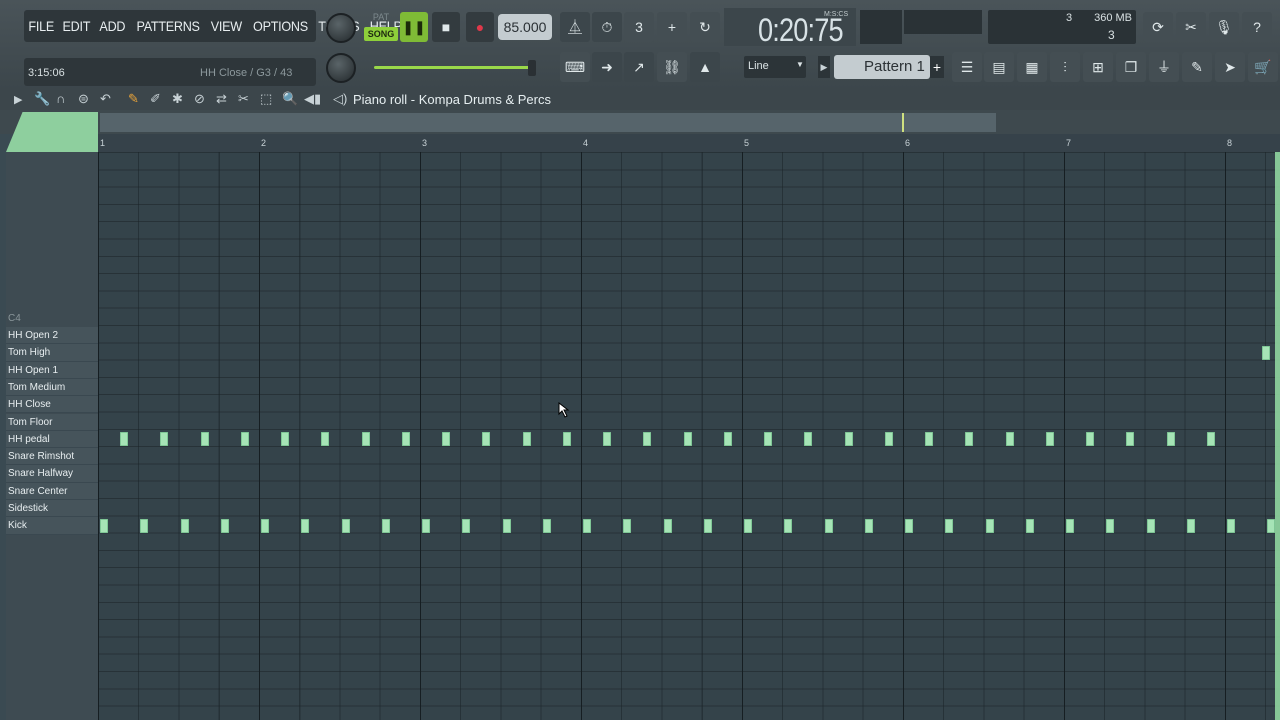 The width and height of the screenshot is (1280, 720). What do you see at coordinates (52, 405) in the screenshot?
I see `key-hh-close: HH Close` at bounding box center [52, 405].